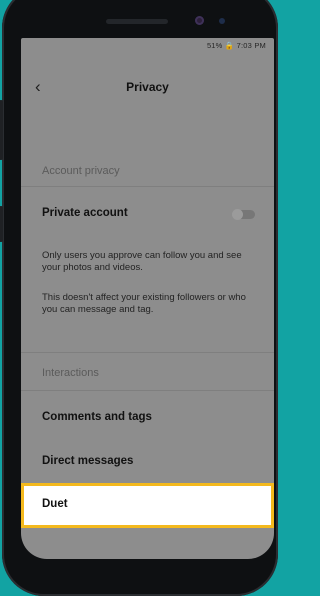 The width and height of the screenshot is (320, 596). What do you see at coordinates (237, 214) in the screenshot?
I see `toggle-knob` at bounding box center [237, 214].